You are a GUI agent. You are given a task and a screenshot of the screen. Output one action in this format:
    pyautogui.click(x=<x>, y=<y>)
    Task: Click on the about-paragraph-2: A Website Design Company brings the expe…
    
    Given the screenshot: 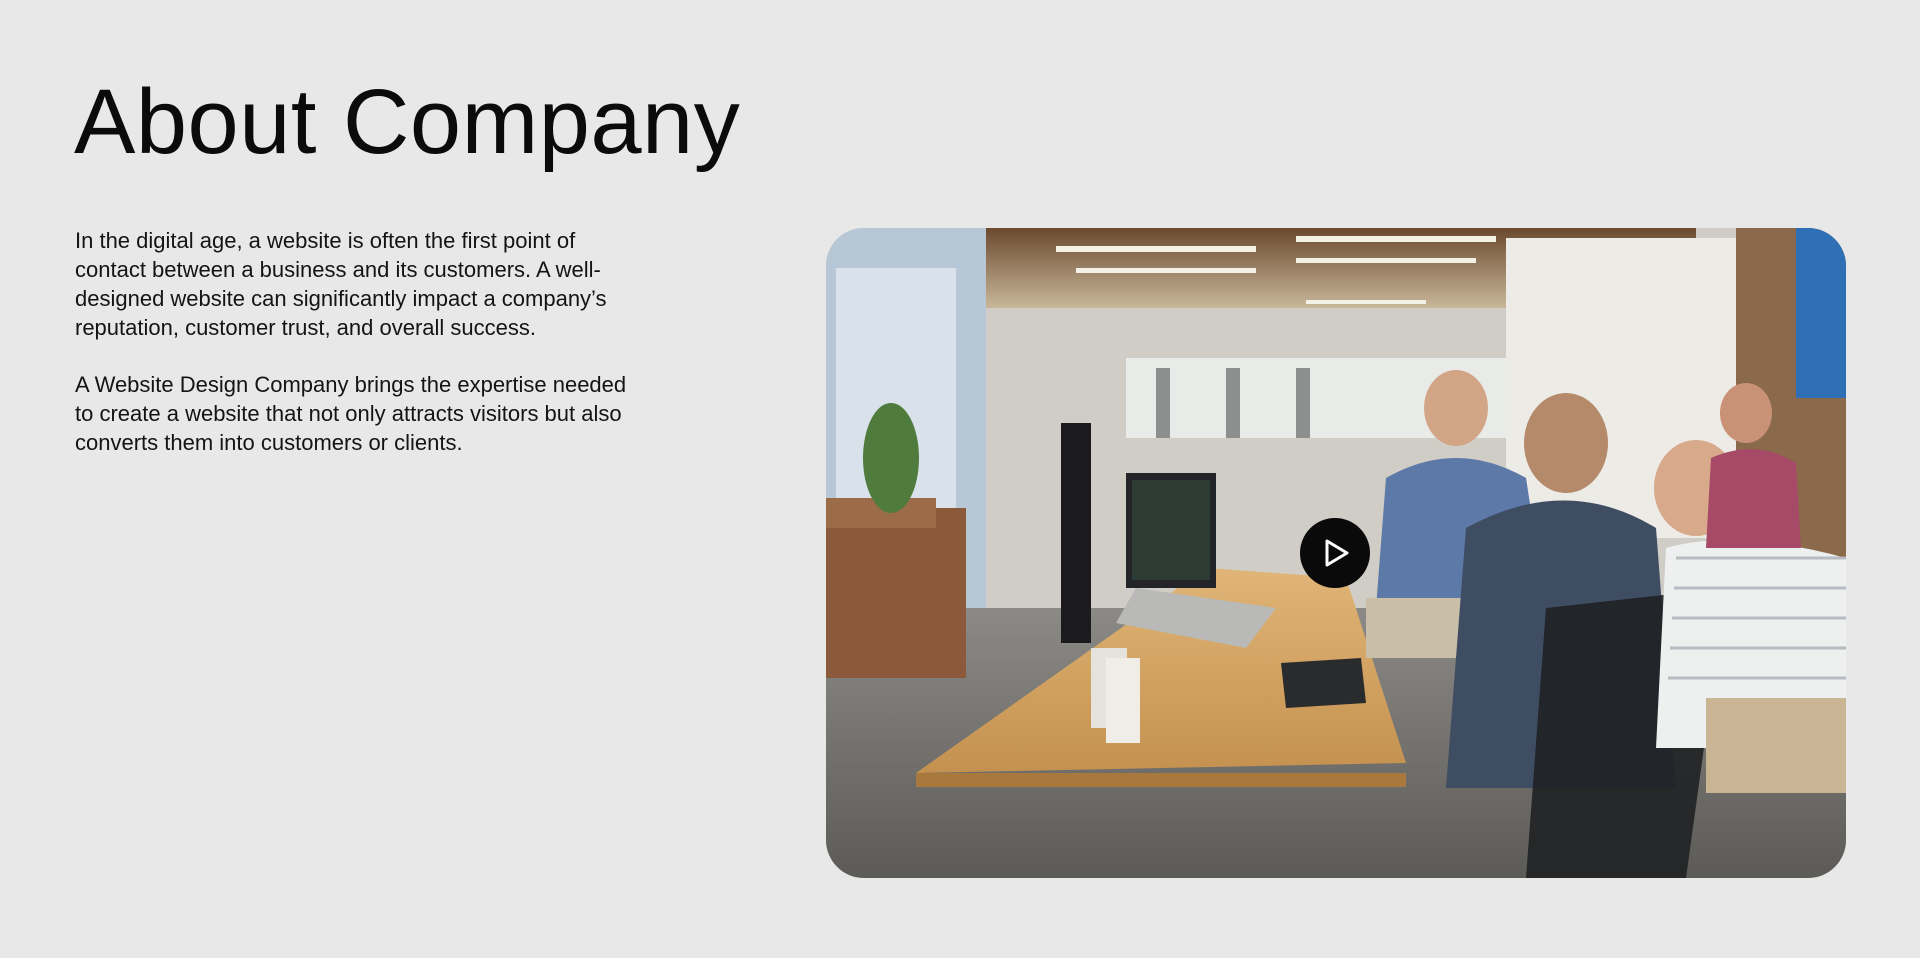 What is the action you would take?
    pyautogui.click(x=351, y=413)
    